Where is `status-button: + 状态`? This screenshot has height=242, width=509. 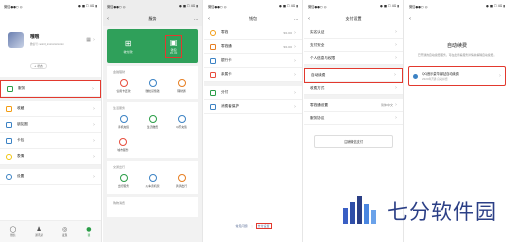 status-button: + 状态 is located at coordinates (38, 66).